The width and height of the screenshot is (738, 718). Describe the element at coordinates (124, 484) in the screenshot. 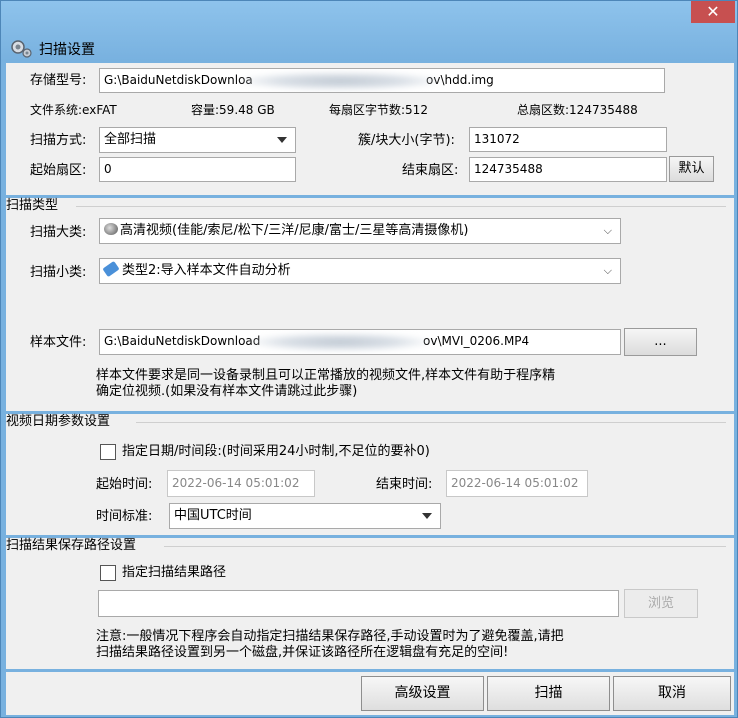

I see `start-time-label: 起始时间:` at that location.